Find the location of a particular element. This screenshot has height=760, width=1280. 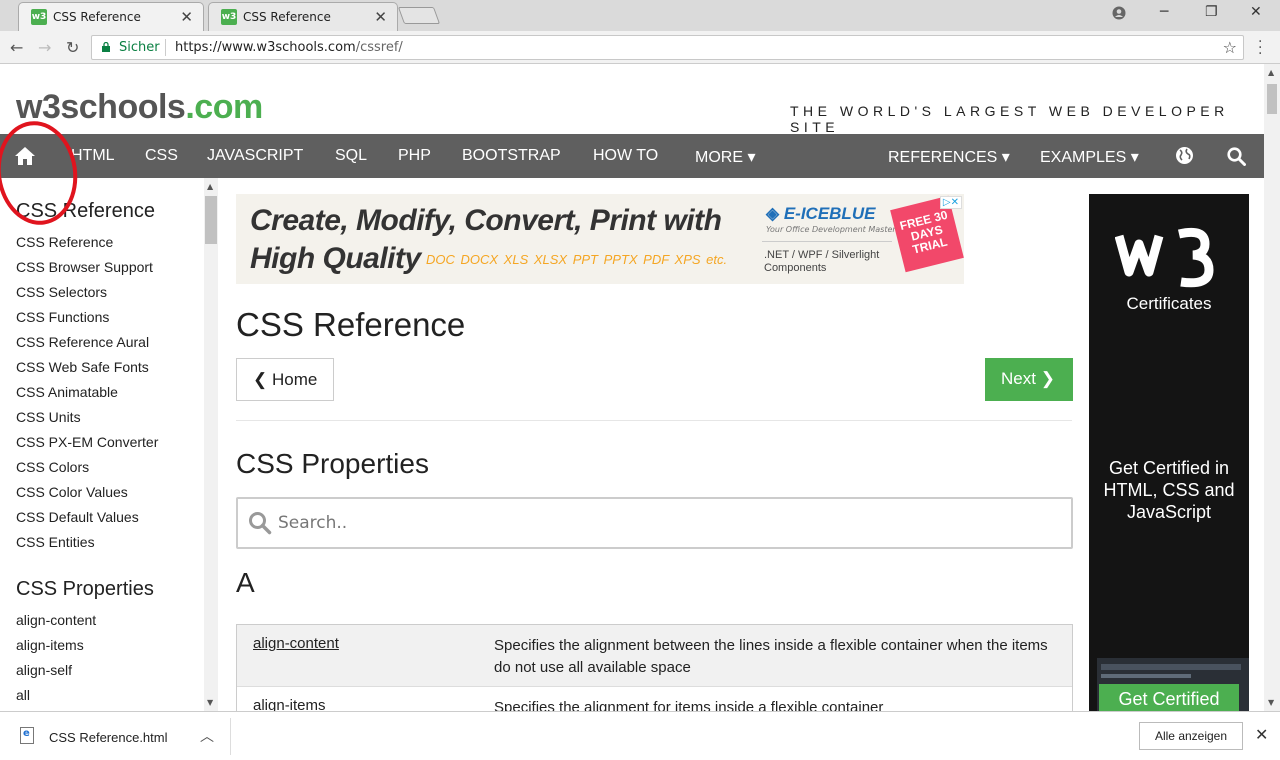

sidebar-link: CSS Units is located at coordinates (48, 417).